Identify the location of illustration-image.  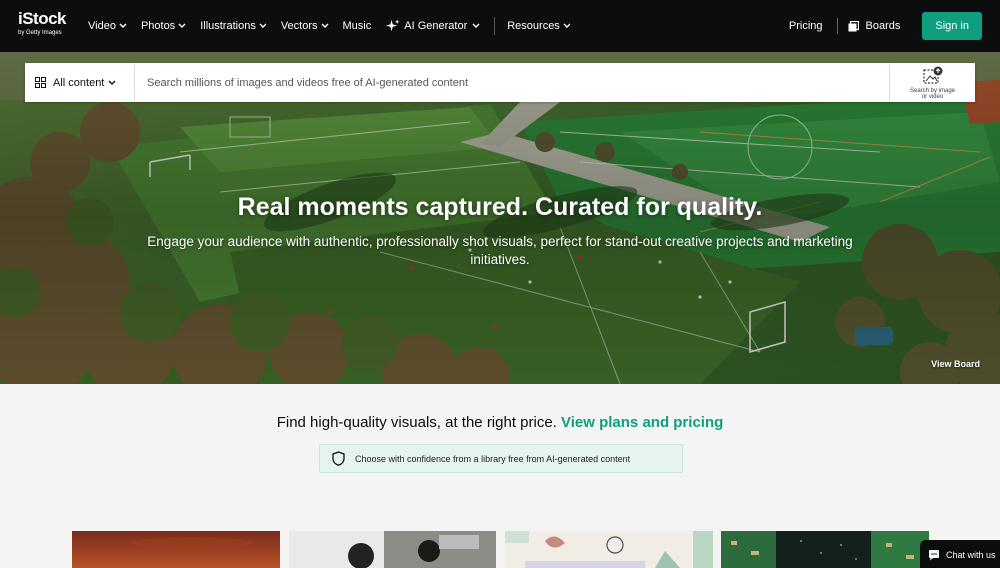
(609, 549).